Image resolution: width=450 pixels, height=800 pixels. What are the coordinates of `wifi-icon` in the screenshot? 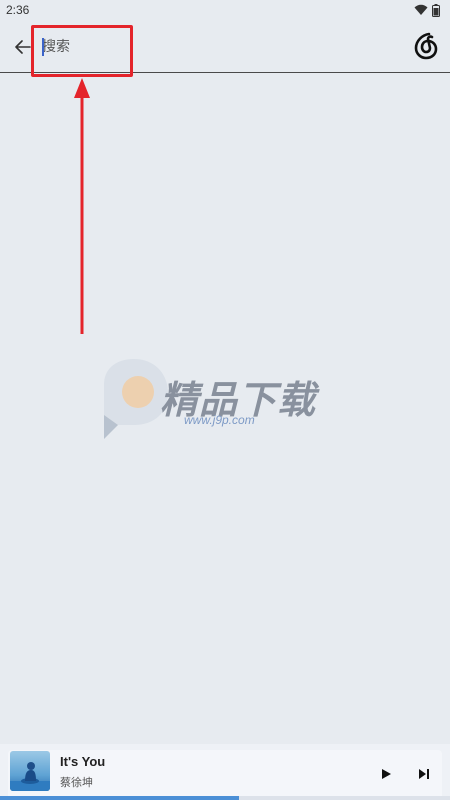 It's located at (421, 9).